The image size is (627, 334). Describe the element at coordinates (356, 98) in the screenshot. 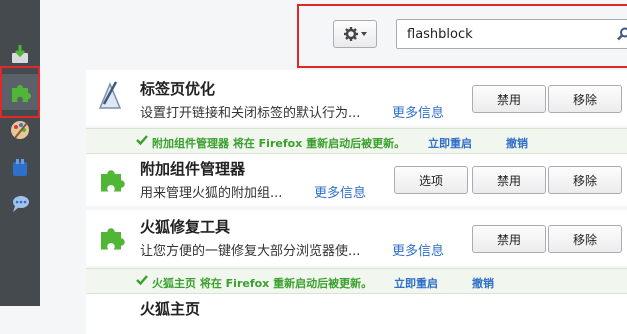

I see `addon-item: 标签页优化 设置打开链接和关闭标签的默认行为... 更多信息 禁用 移除` at that location.